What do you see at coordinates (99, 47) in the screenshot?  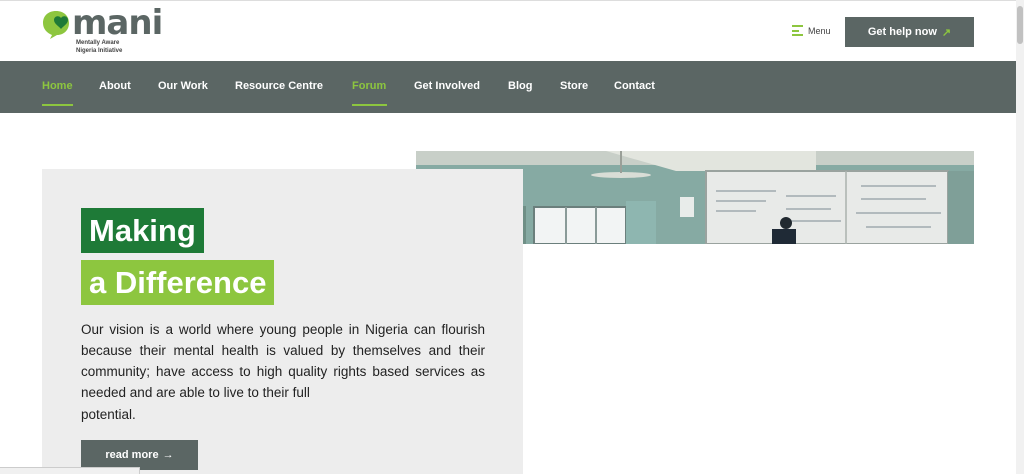 I see `logo-tagline: Mentally Aware Nigeria Initiative` at bounding box center [99, 47].